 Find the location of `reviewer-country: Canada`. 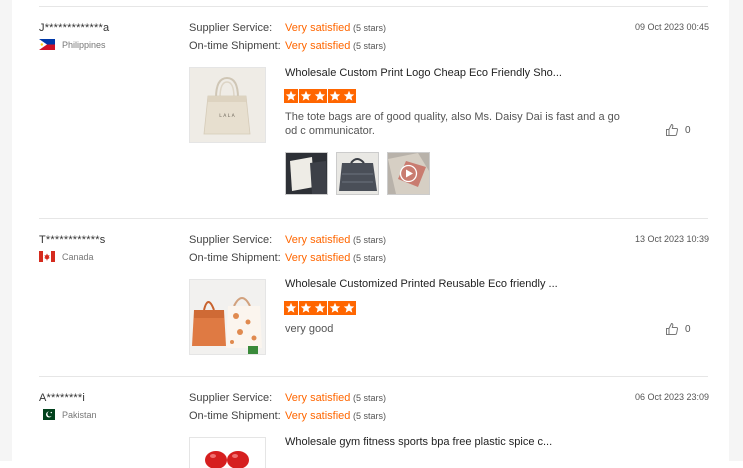

reviewer-country: Canada is located at coordinates (66, 256).